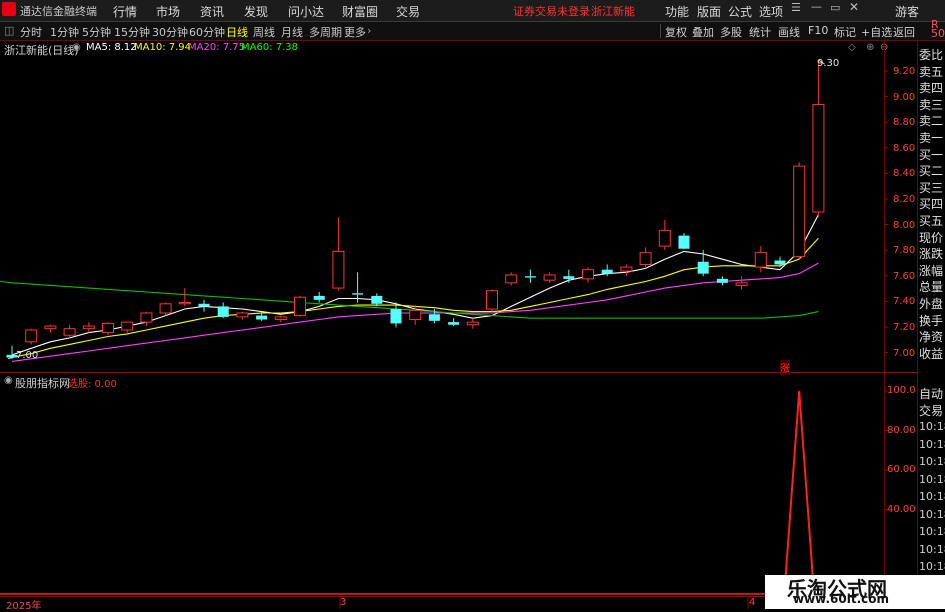  I want to click on price-tick-label: 8.00, so click(904, 225).